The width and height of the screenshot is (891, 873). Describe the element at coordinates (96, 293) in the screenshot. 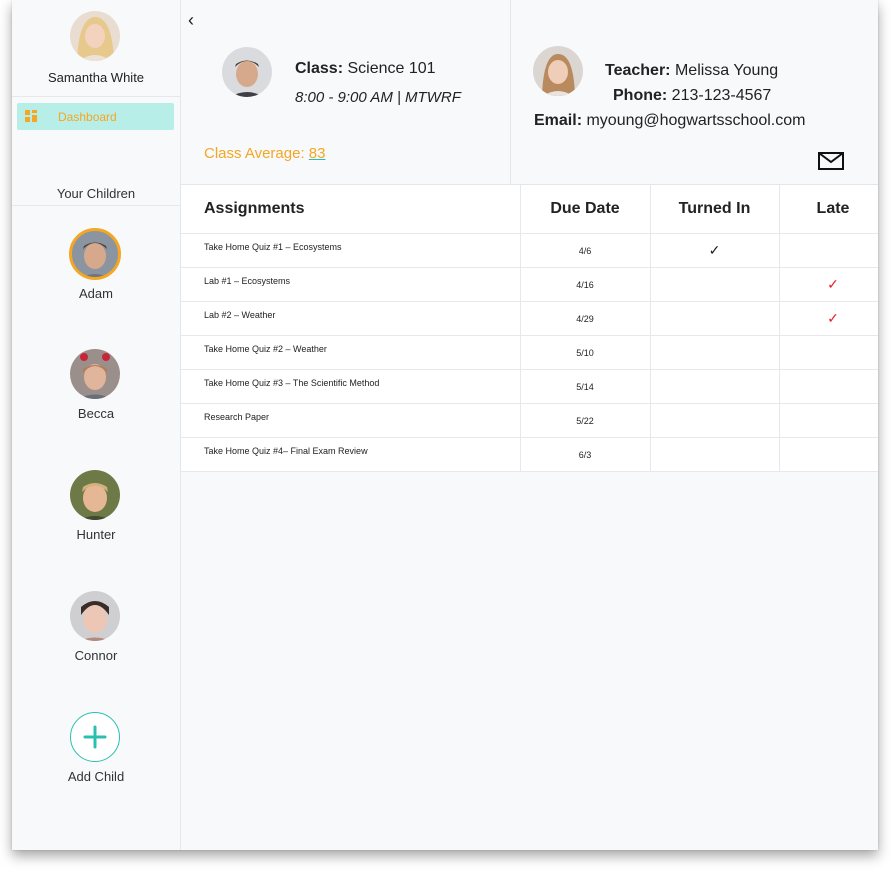

I see `child-name: Adam` at that location.